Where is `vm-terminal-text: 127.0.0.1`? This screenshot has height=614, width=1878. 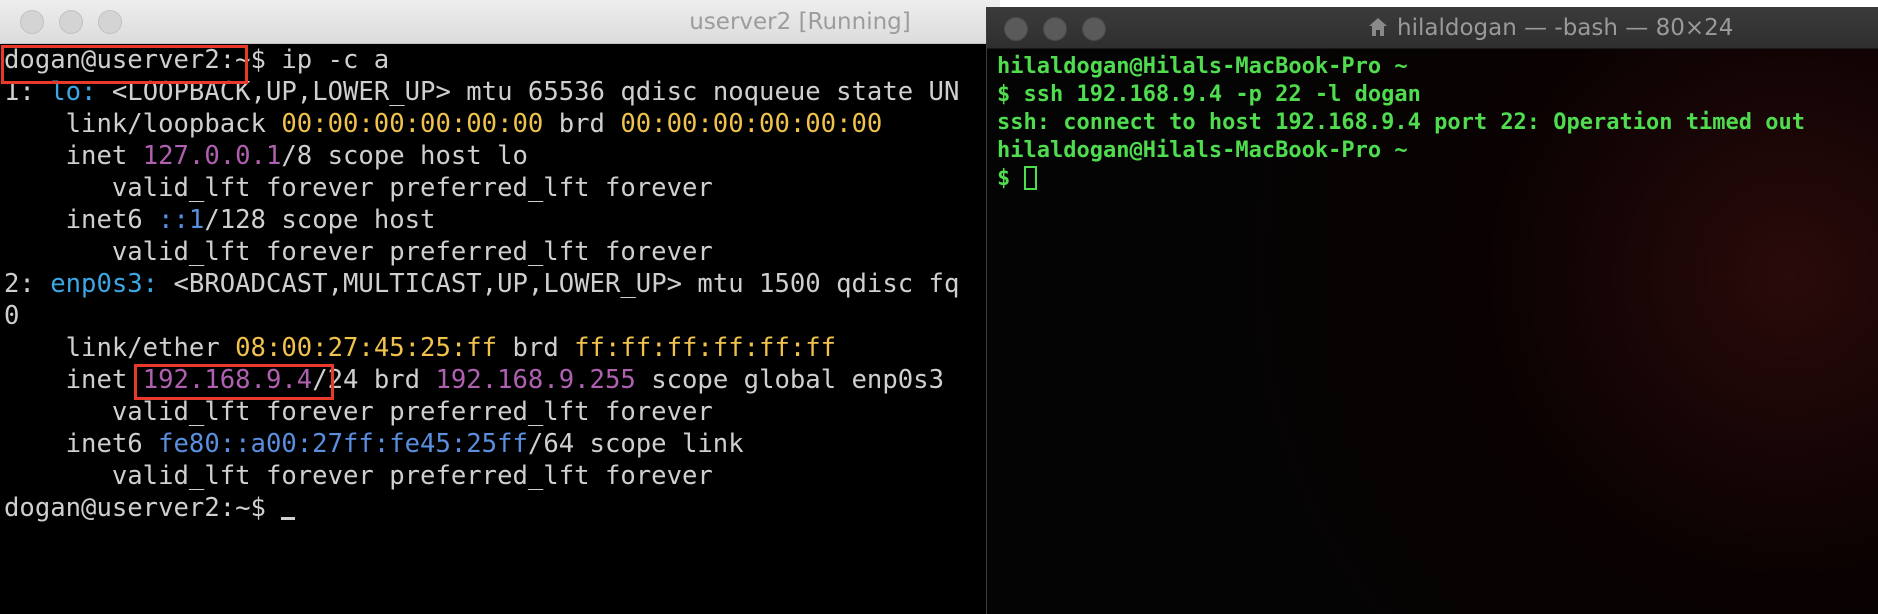 vm-terminal-text: 127.0.0.1 is located at coordinates (212, 156).